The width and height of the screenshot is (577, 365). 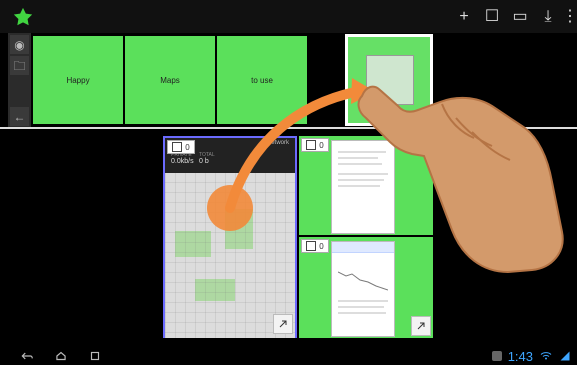 I want to click on panel-right-top-chip: 0, so click(x=315, y=145).